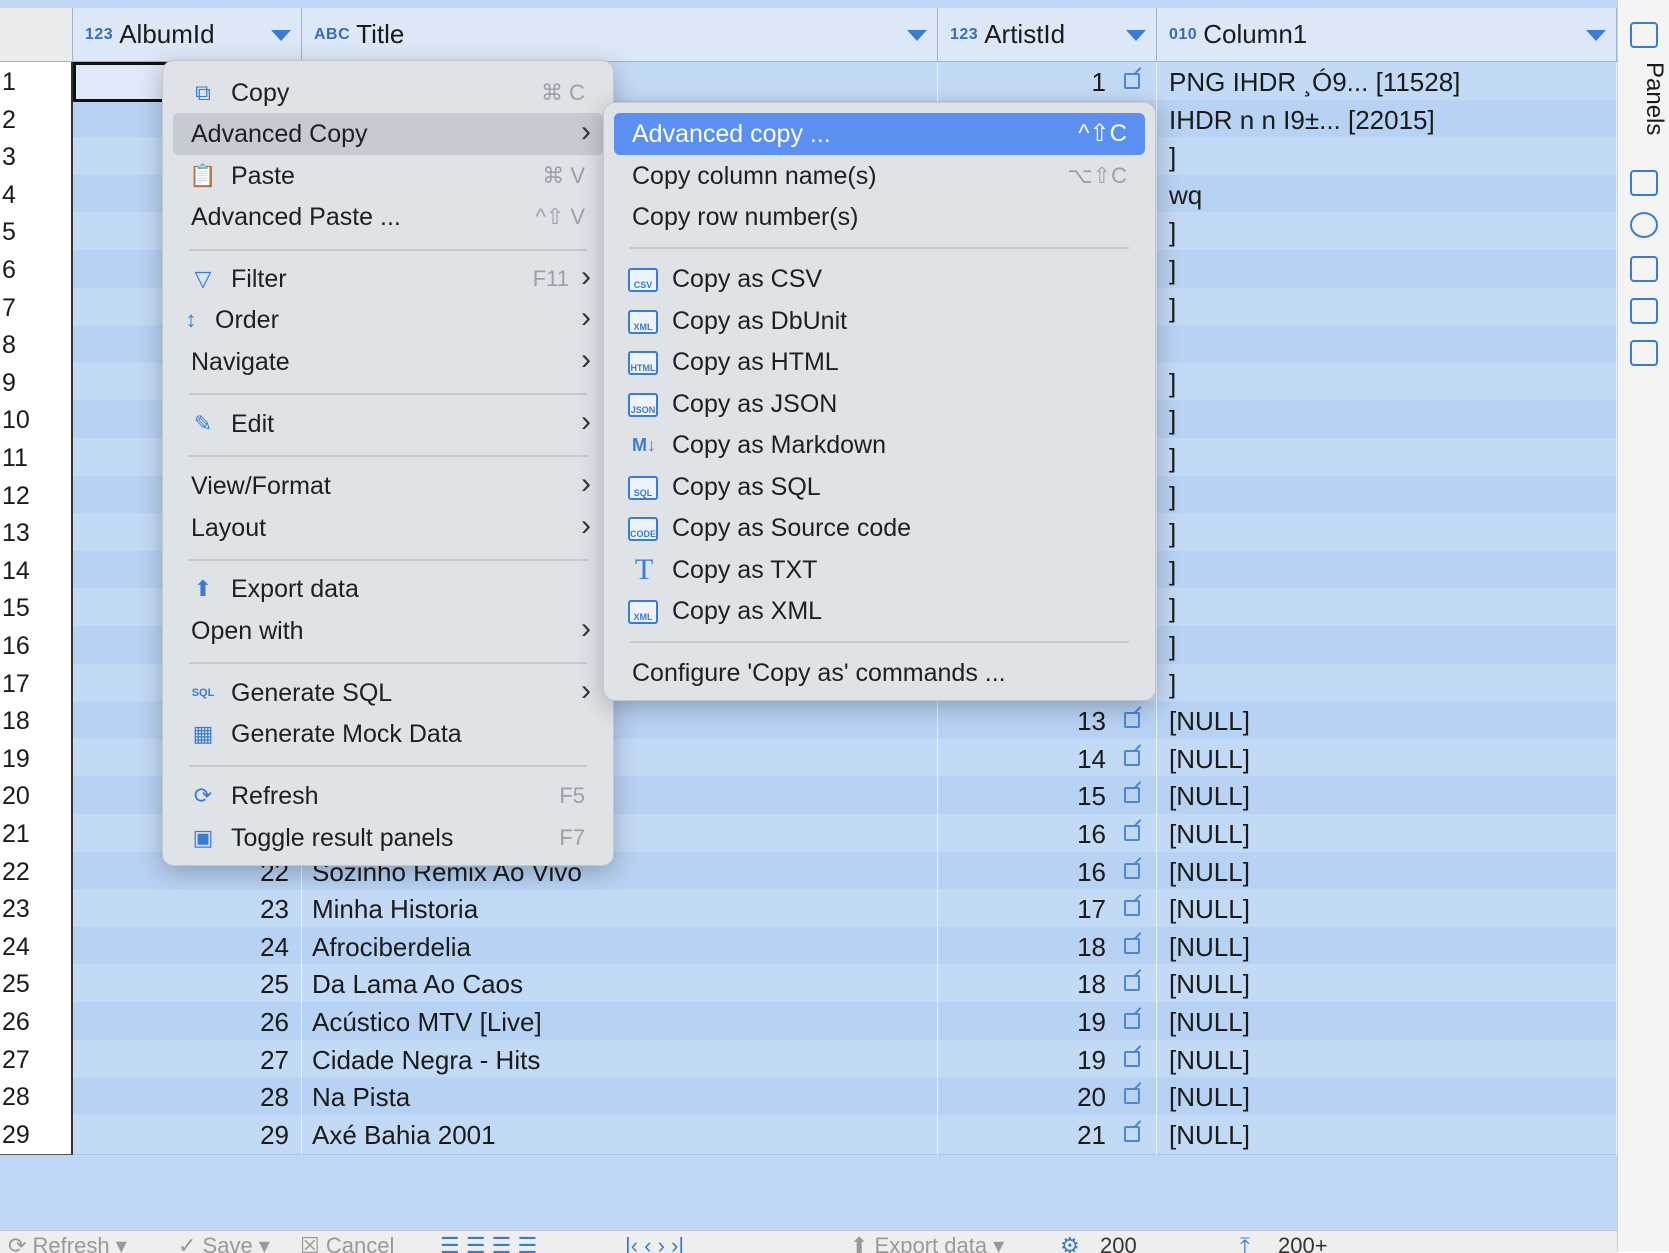 The width and height of the screenshot is (1669, 1253). Describe the element at coordinates (36, 571) in the screenshot. I see `row-number: 14` at that location.